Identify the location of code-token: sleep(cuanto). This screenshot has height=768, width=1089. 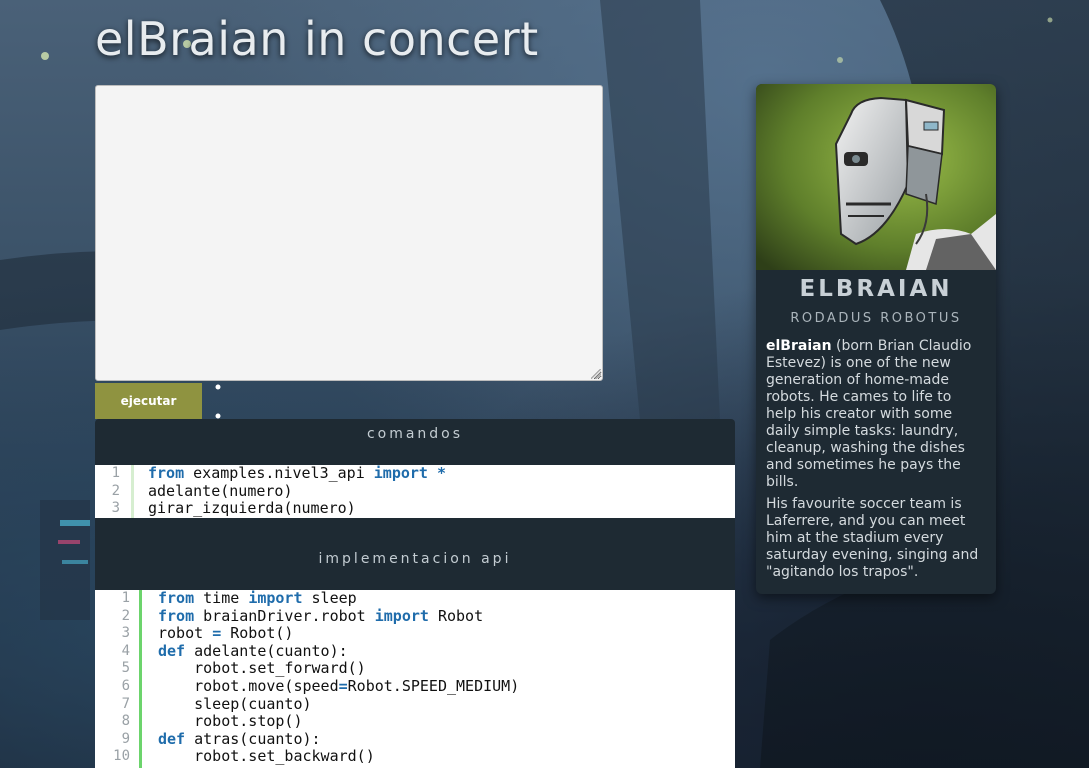
(235, 703).